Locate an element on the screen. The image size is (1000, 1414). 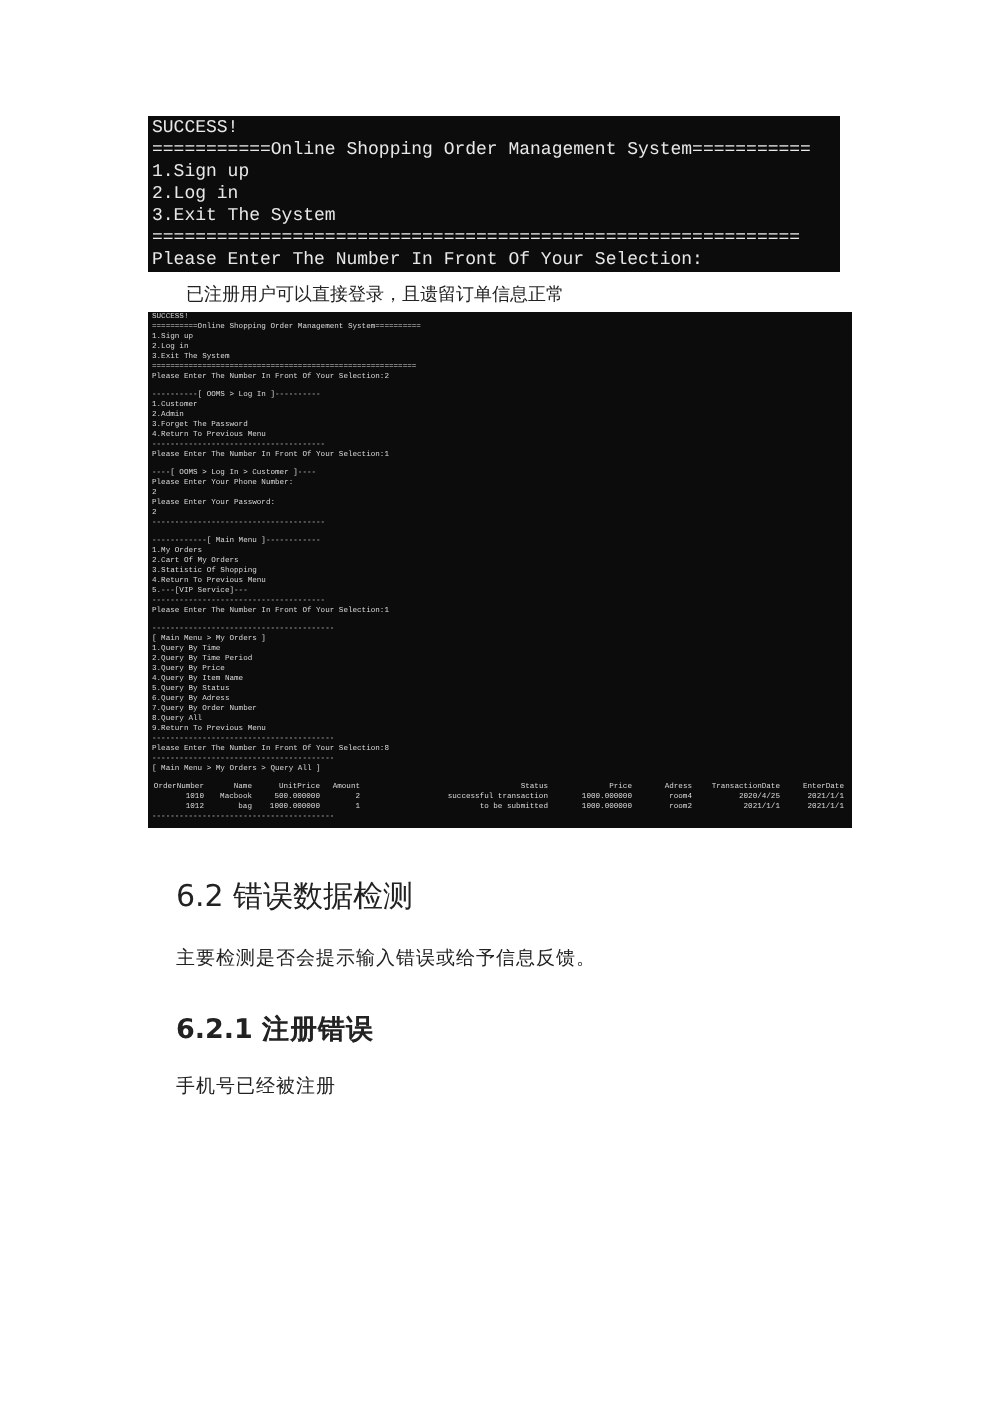
console-line: Please Enter The Number In Front Of Your Selection: is located at coordinates (427, 261).